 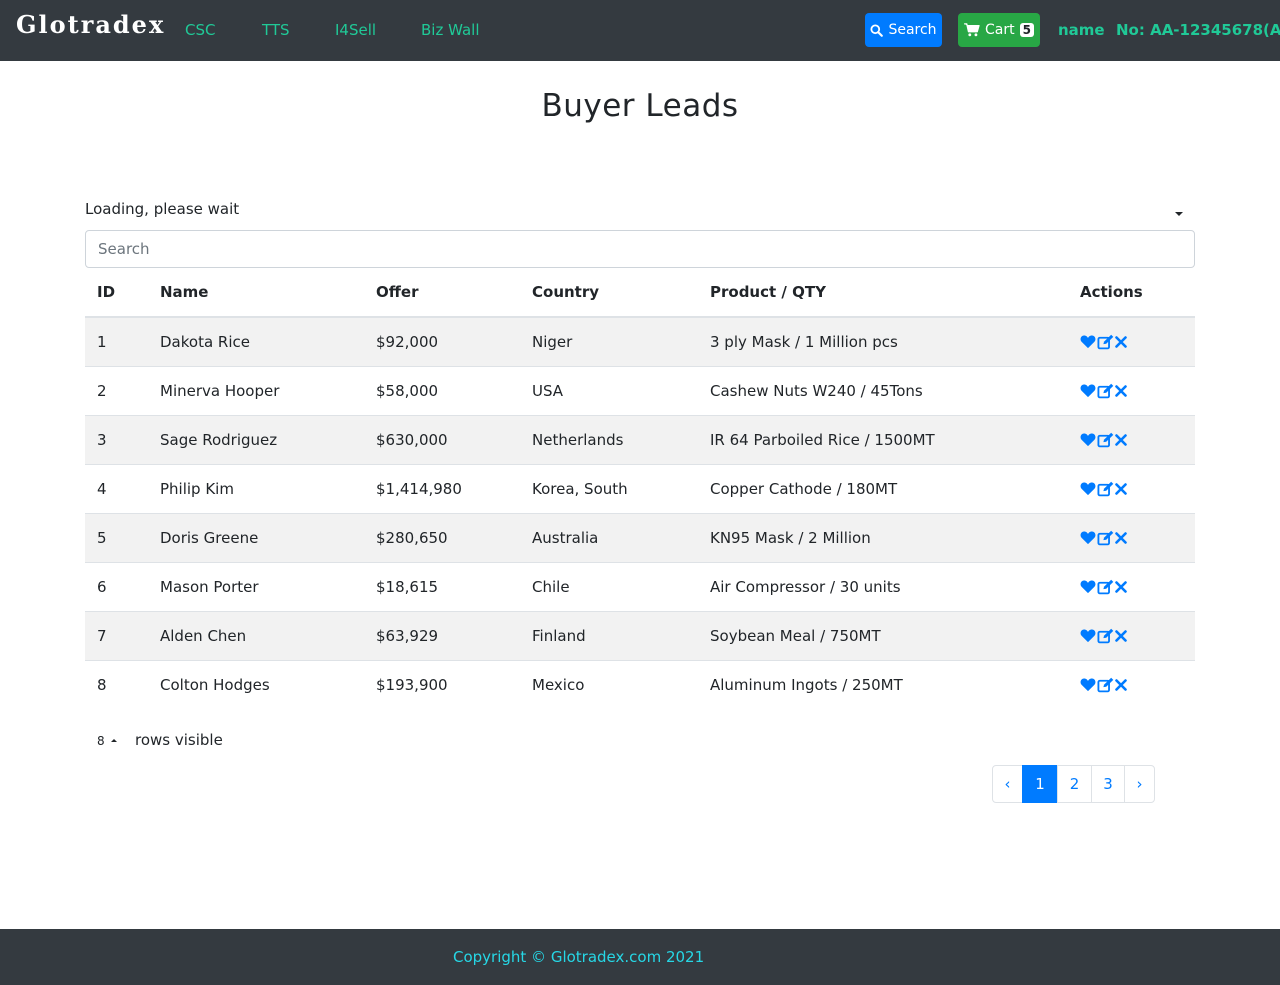 I want to click on cell-id: 1, so click(x=116, y=341).